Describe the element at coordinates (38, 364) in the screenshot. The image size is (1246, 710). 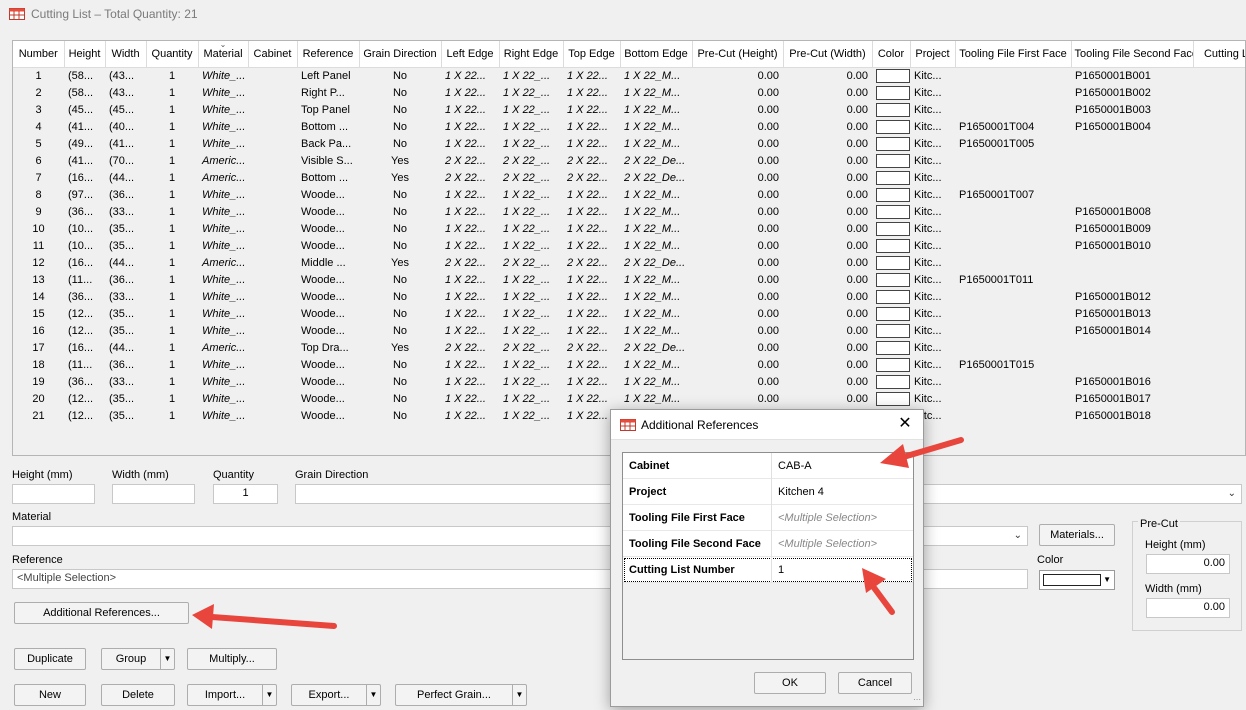
I see `cell-number: 18` at that location.